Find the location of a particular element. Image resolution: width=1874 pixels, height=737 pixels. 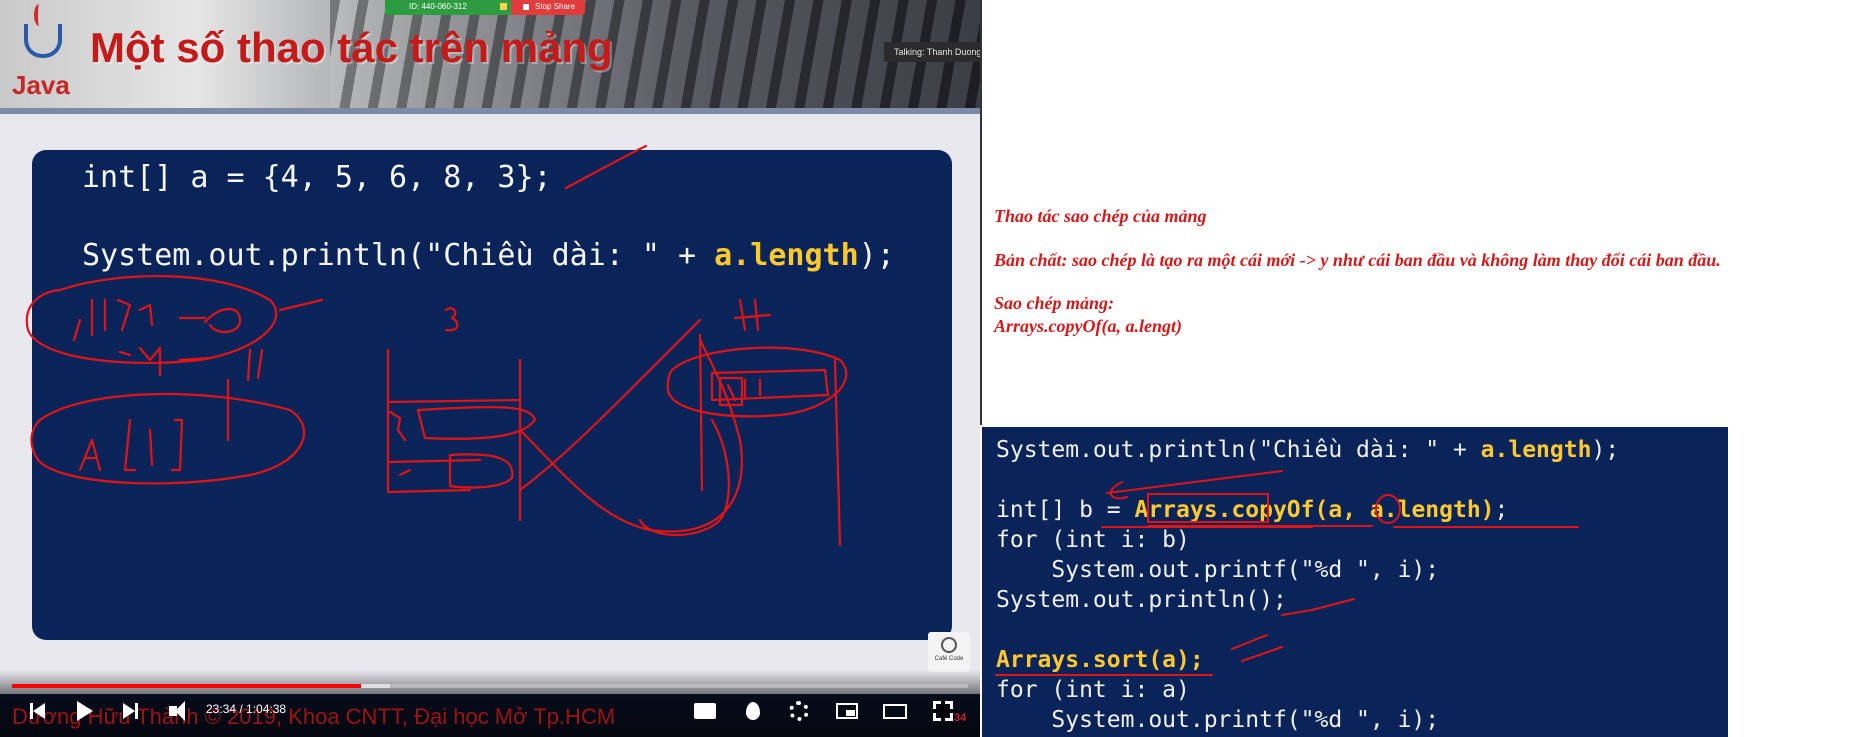

meeting-id: ID: 440-060-312 is located at coordinates (448, 7).